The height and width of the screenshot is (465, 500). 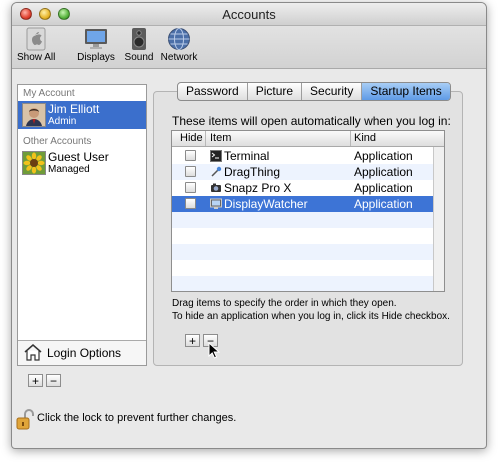 What do you see at coordinates (74, 109) in the screenshot?
I see `account-name: Jim Elliott` at bounding box center [74, 109].